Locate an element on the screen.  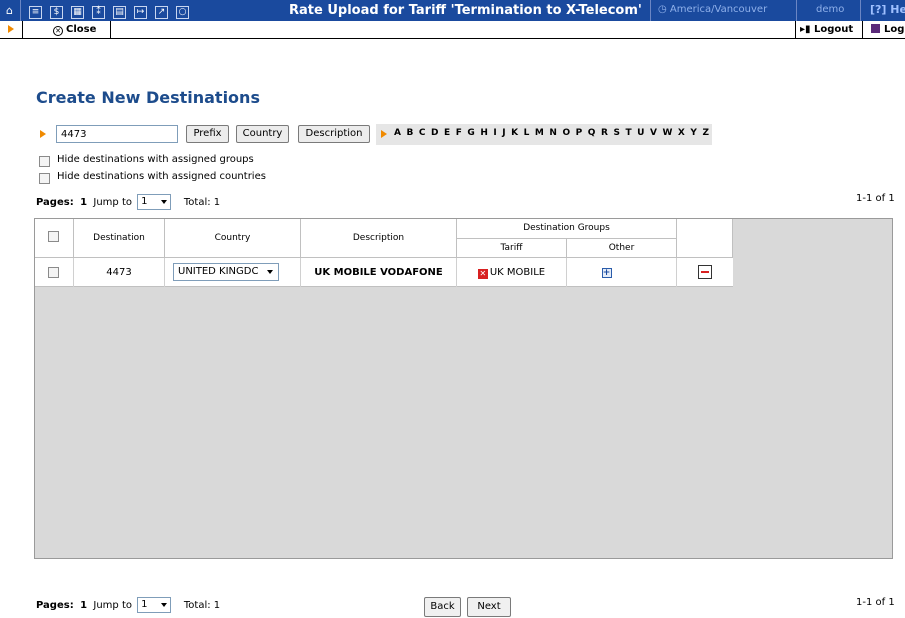
user-name: demo is located at coordinates (830, 9).